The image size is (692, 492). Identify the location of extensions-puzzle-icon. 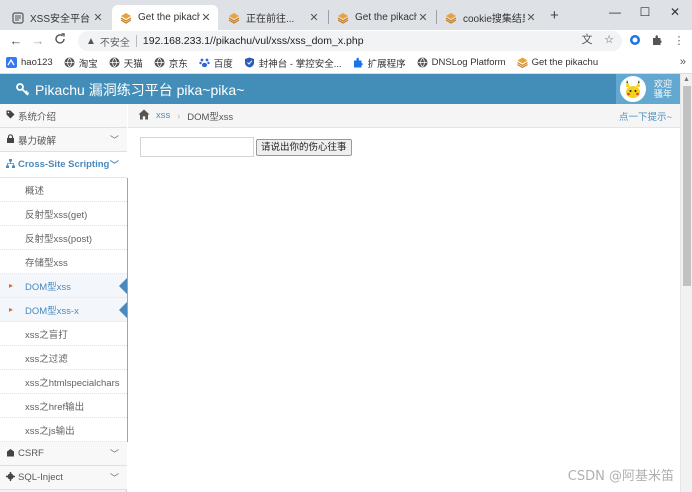
(657, 41).